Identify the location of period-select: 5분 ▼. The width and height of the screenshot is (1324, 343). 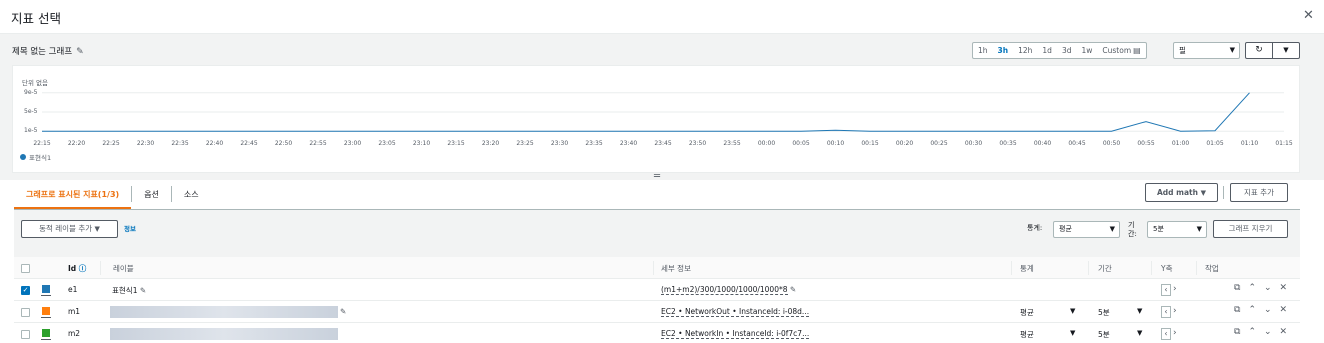
(1177, 229).